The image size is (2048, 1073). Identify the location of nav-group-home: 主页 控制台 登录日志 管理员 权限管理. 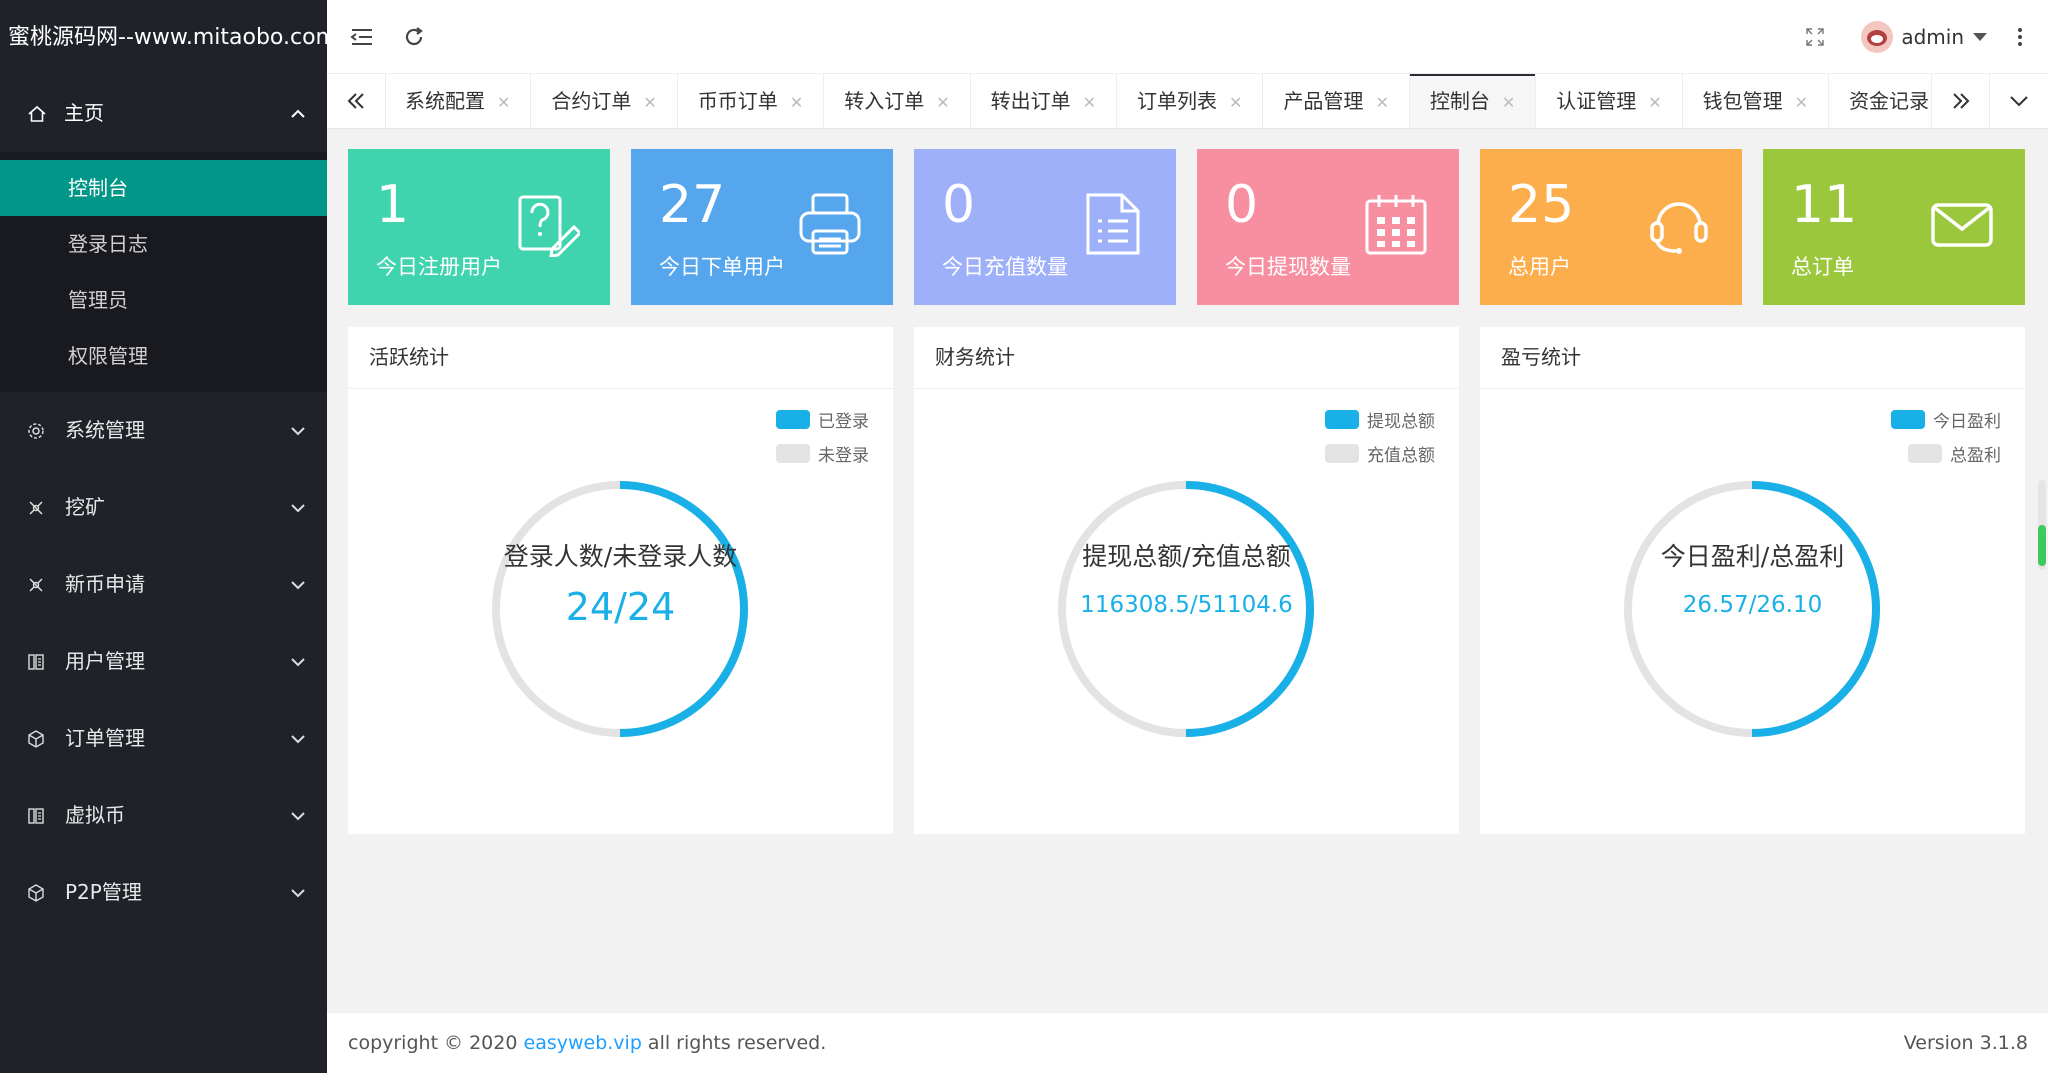
(163, 233).